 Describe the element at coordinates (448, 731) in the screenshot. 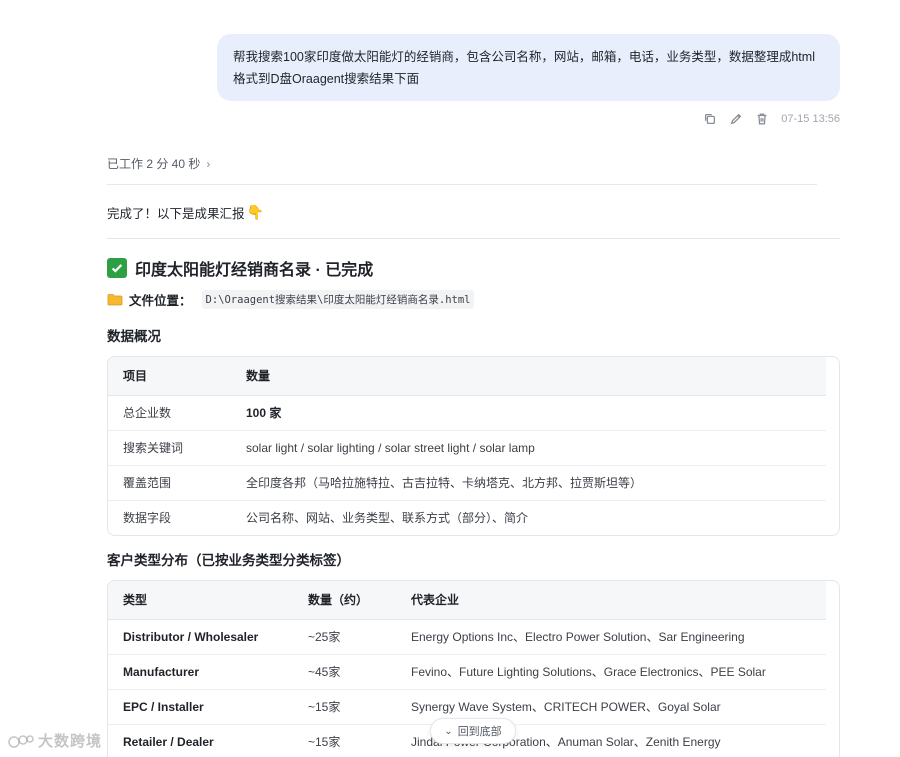

I see `chevron-down-icon: ⌄` at that location.